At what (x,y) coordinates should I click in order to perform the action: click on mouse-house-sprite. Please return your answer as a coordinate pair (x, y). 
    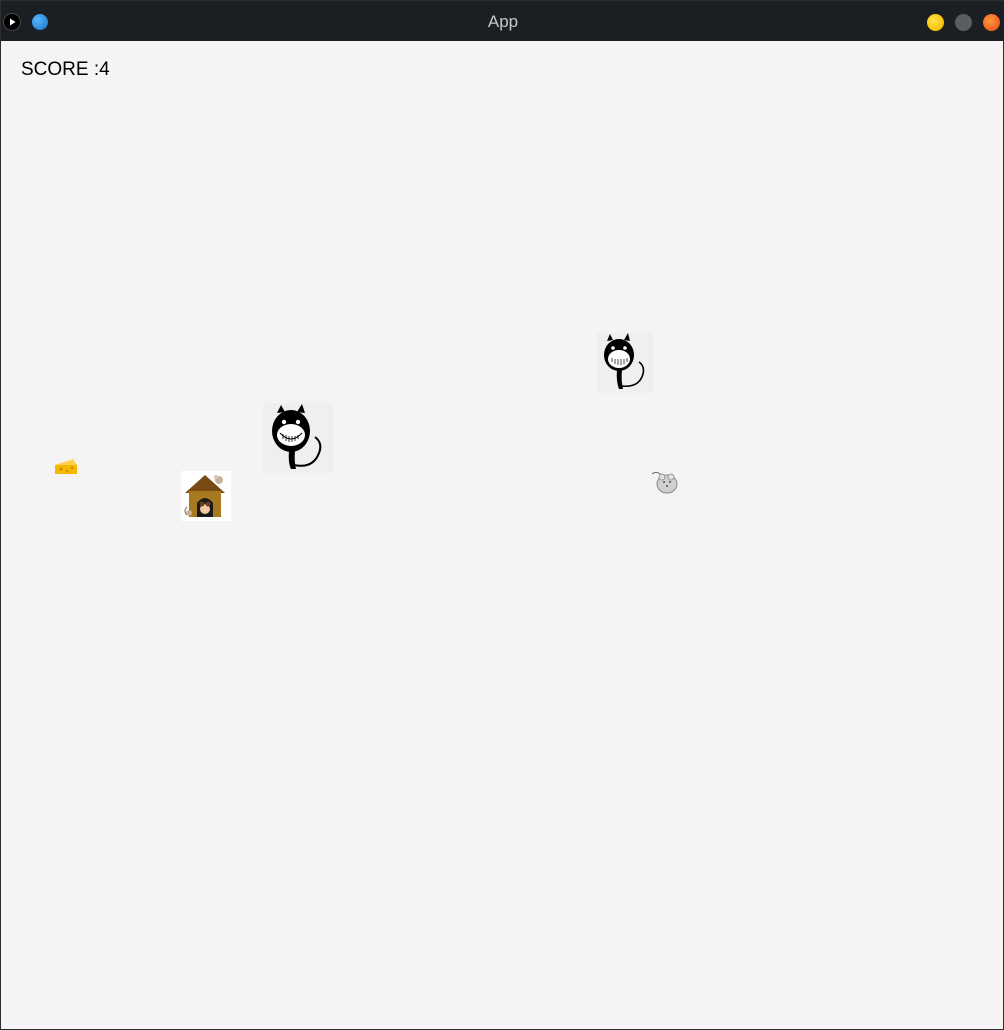
    Looking at the image, I should click on (206, 496).